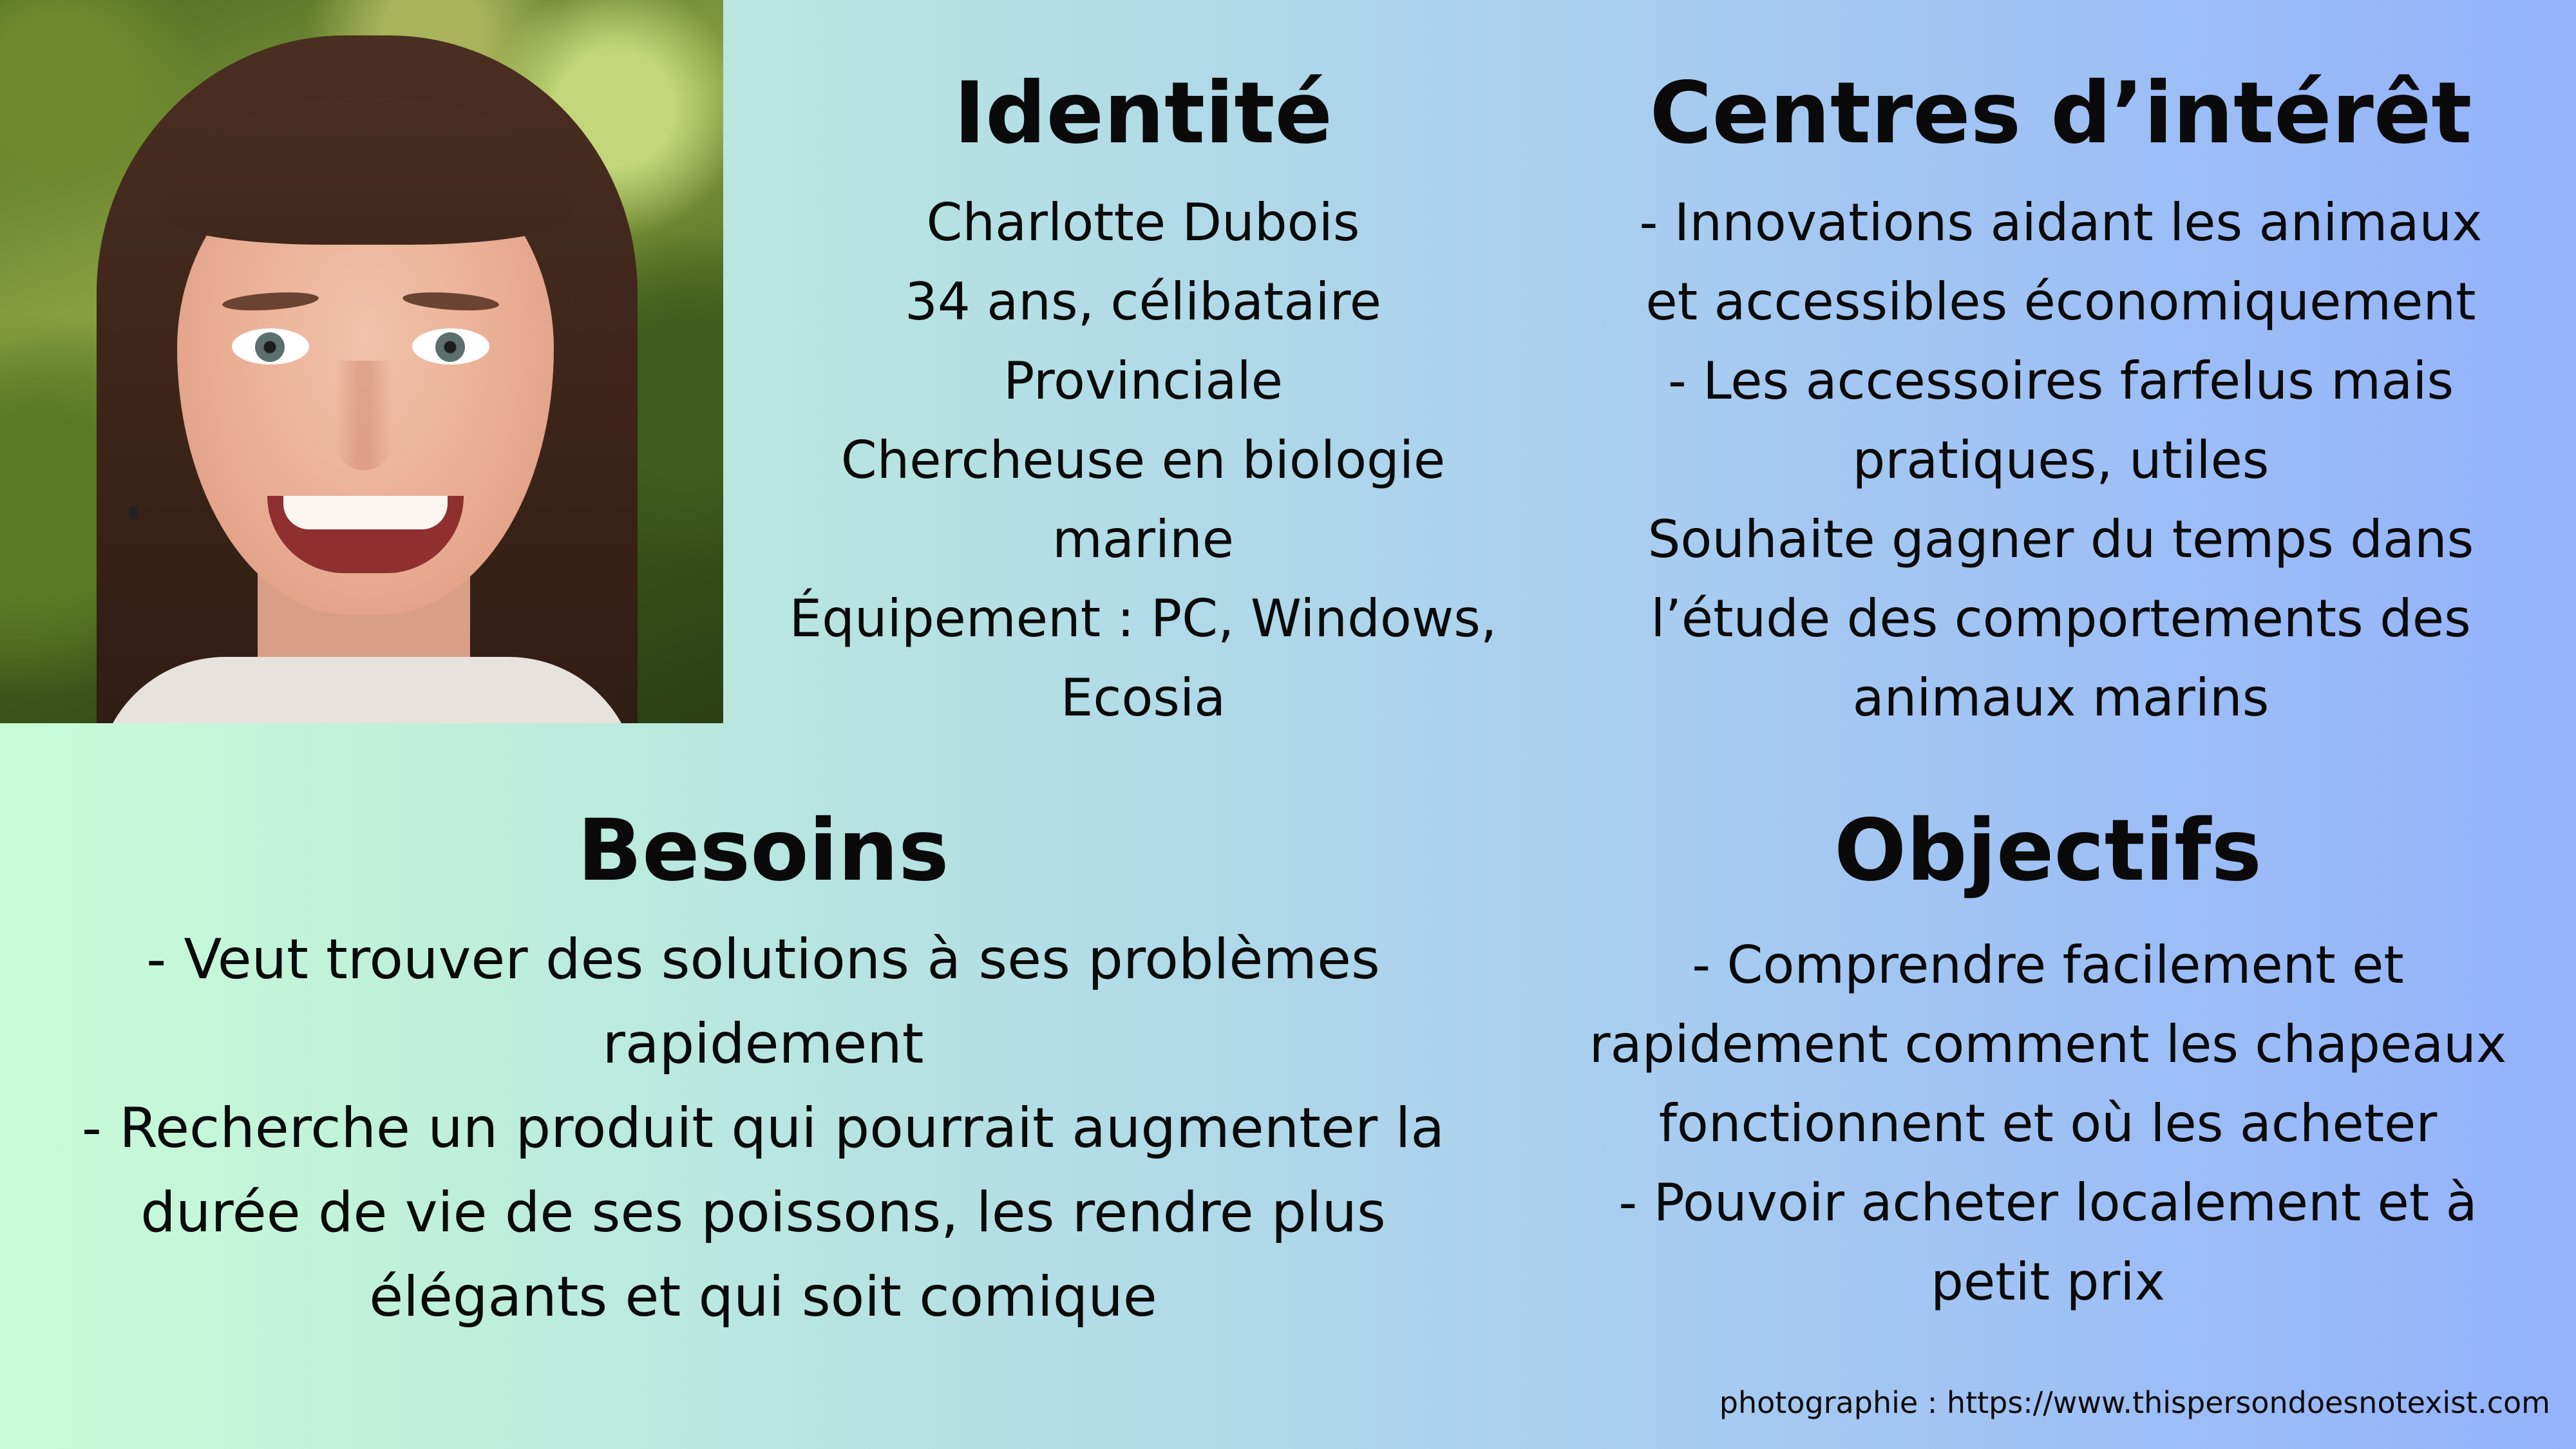  I want to click on besoins-line: rapidement, so click(763, 1044).